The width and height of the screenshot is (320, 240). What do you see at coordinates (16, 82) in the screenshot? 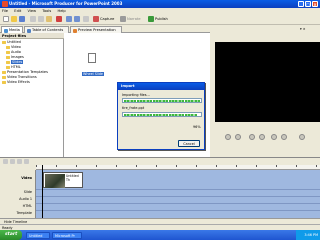
I see `tree-item-video-effects: Video Effects` at bounding box center [16, 82].